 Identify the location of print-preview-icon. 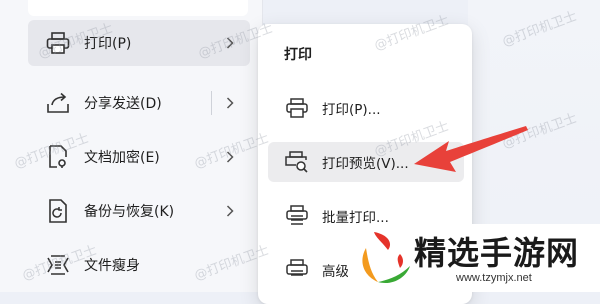
(297, 162).